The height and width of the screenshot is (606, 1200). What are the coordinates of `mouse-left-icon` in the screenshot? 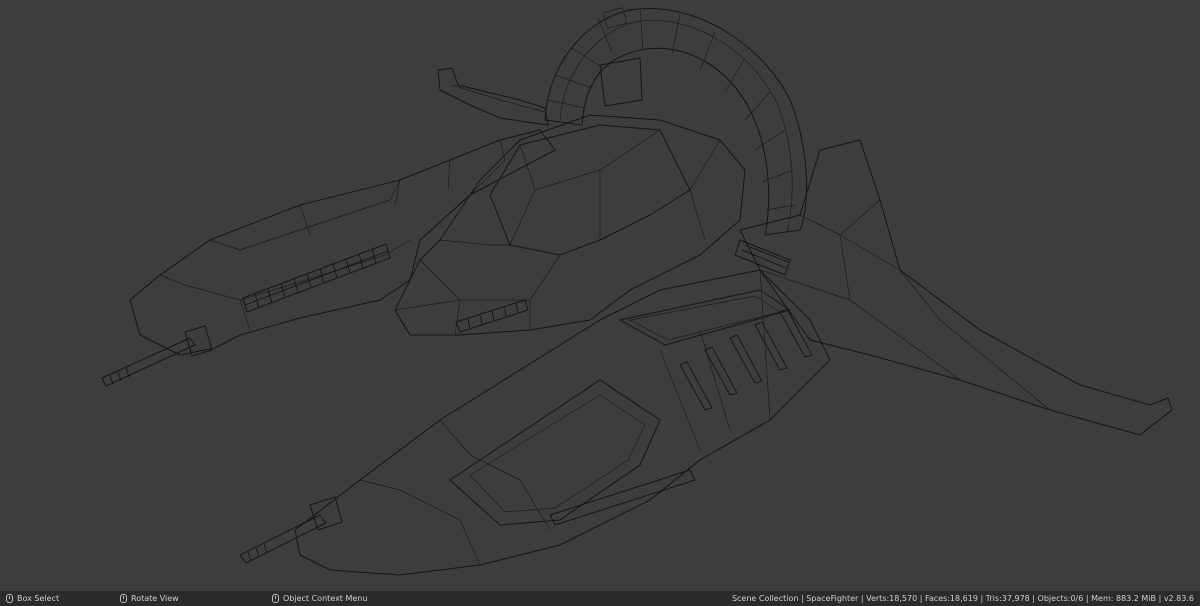 It's located at (9, 598).